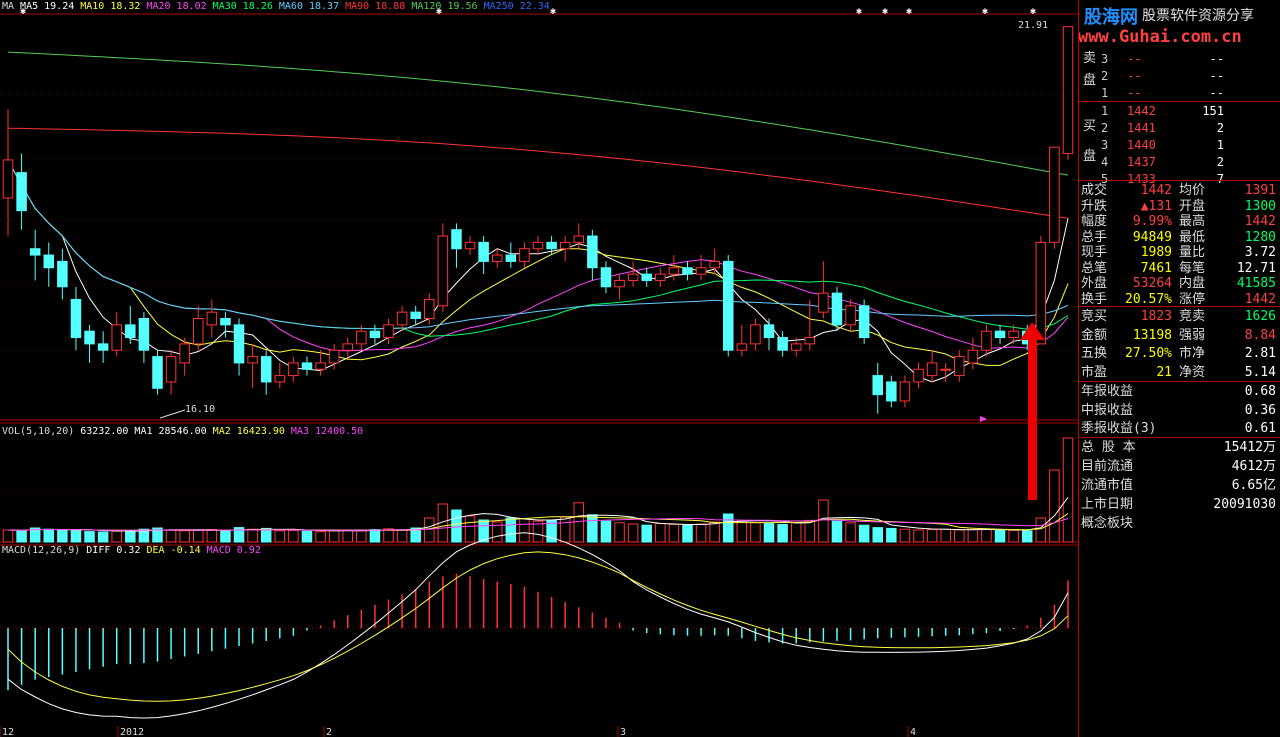 Image resolution: width=1280 pixels, height=737 pixels. What do you see at coordinates (1162, 145) in the screenshot?
I see `buy-level-row: 3 1440 1` at bounding box center [1162, 145].